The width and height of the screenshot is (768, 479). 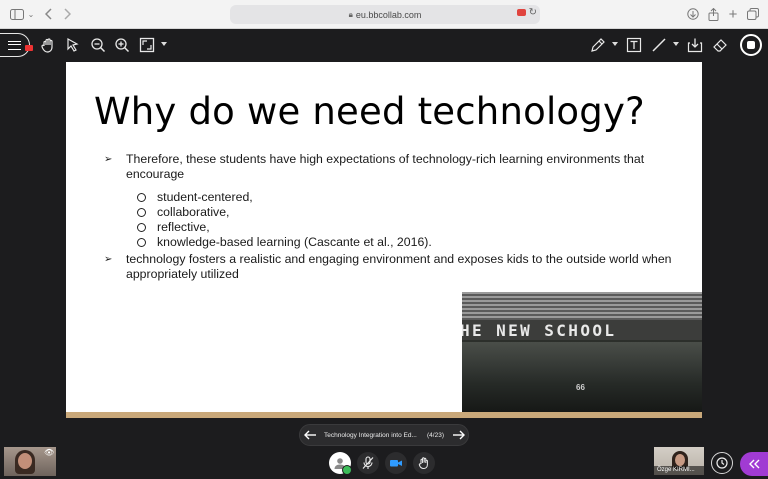 I want to click on reload-icon: ↻, so click(x=533, y=12).